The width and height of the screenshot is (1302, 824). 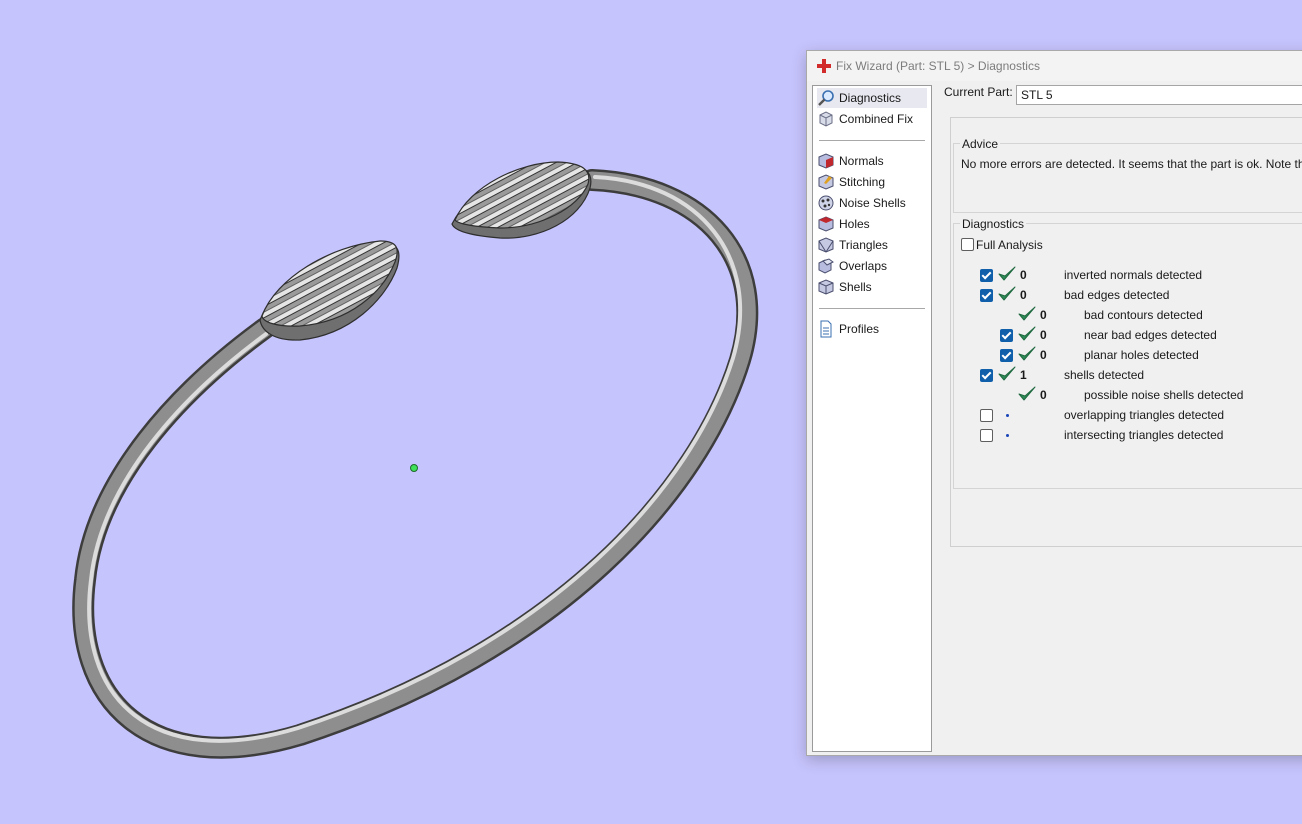 What do you see at coordinates (1141, 355) in the screenshot?
I see `diagnostic-label: planar holes detected` at bounding box center [1141, 355].